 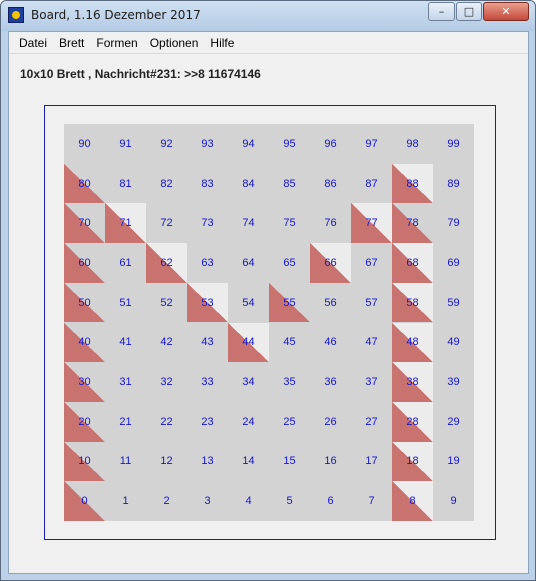 I want to click on board-cell: 58, so click(x=412, y=302).